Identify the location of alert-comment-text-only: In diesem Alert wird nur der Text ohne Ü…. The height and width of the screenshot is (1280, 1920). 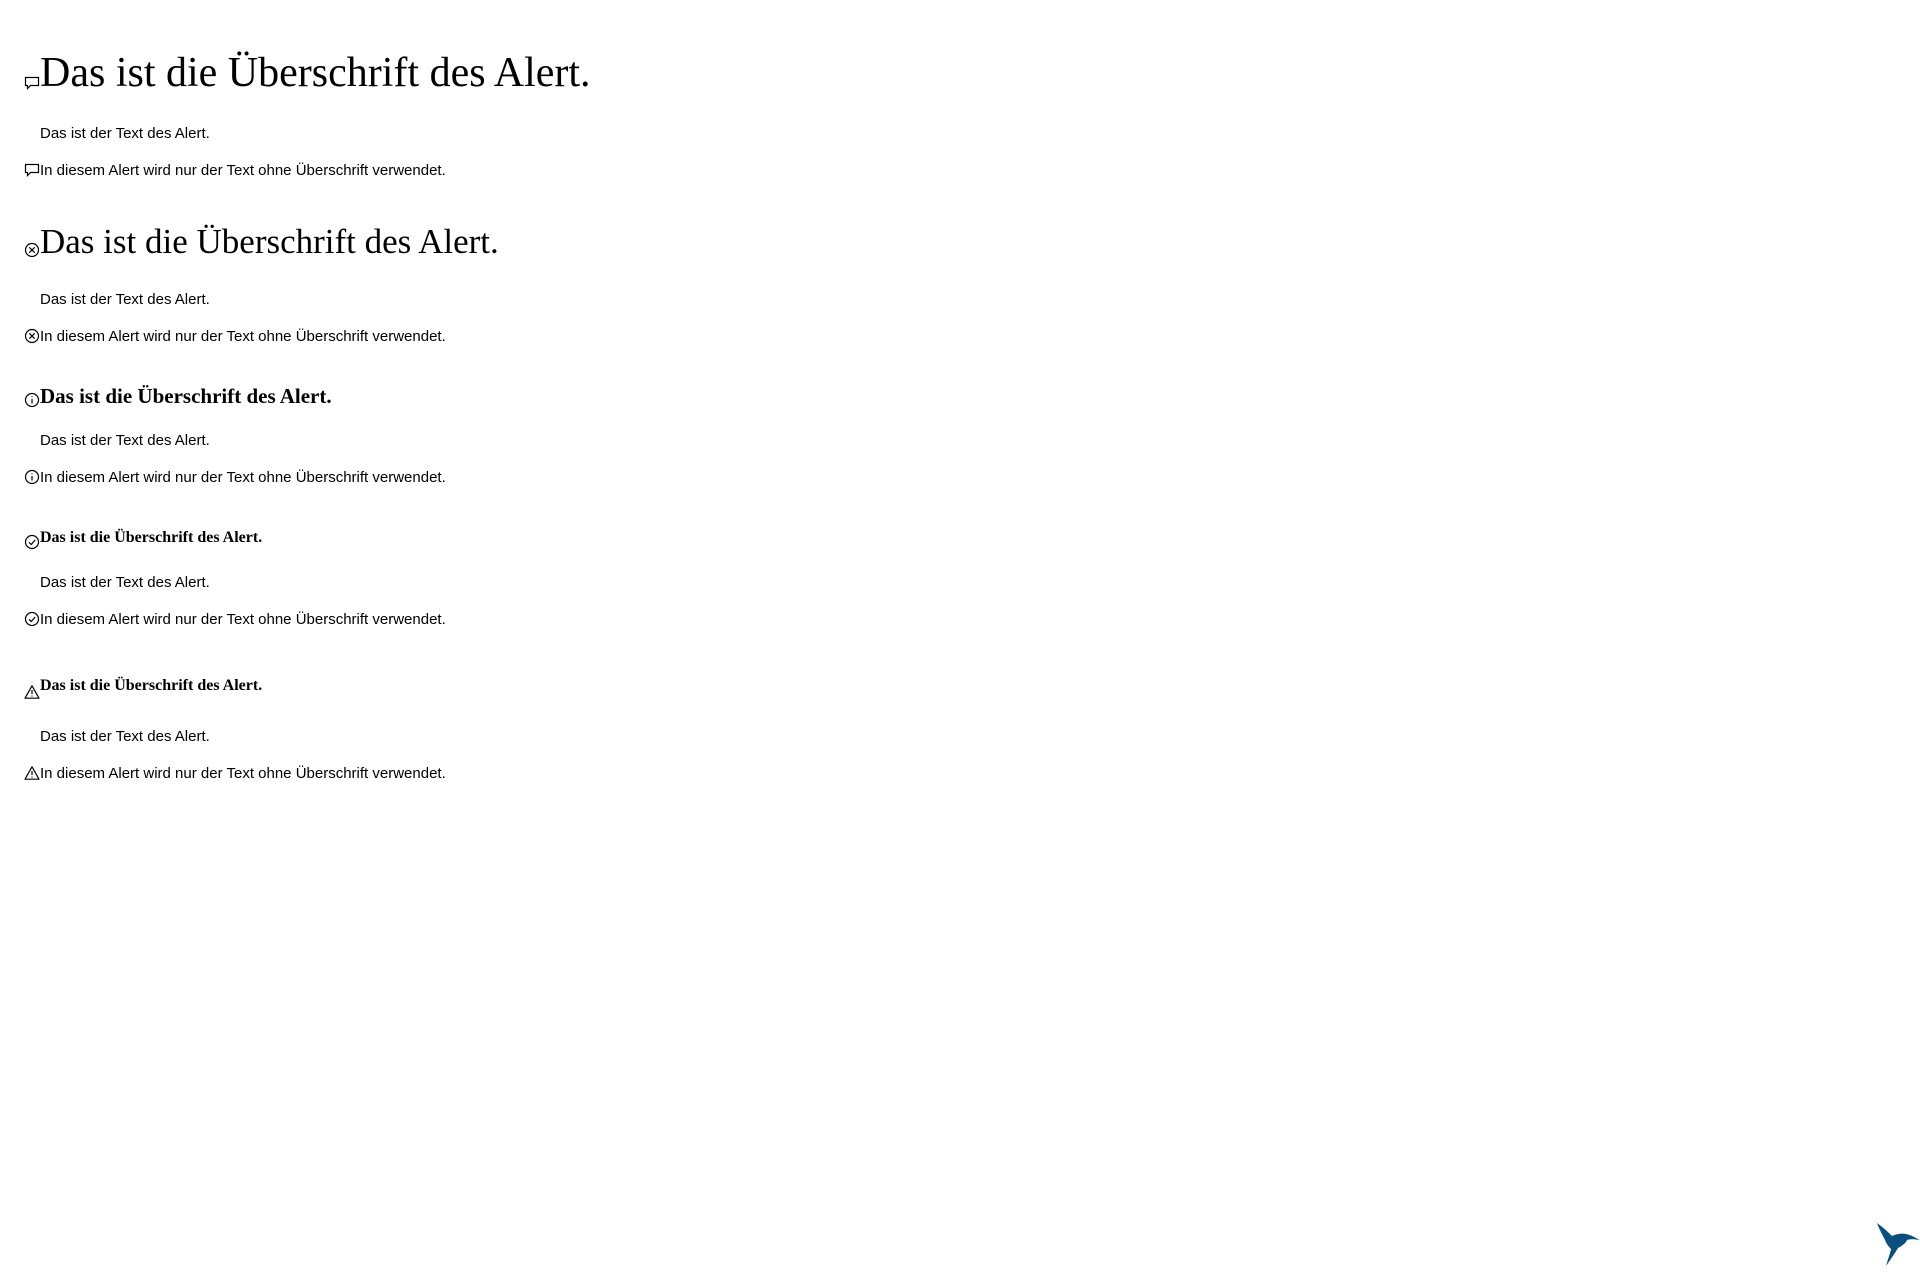
(235, 170).